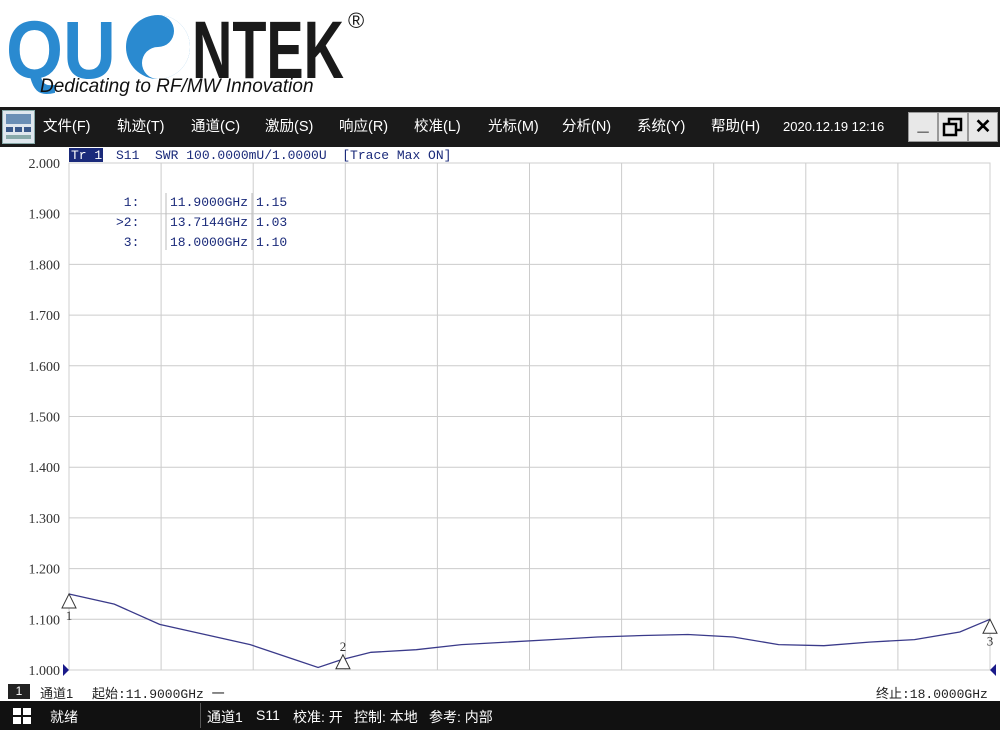 The height and width of the screenshot is (730, 1000). What do you see at coordinates (64, 717) in the screenshot?
I see `status-ready: 就绪` at bounding box center [64, 717].